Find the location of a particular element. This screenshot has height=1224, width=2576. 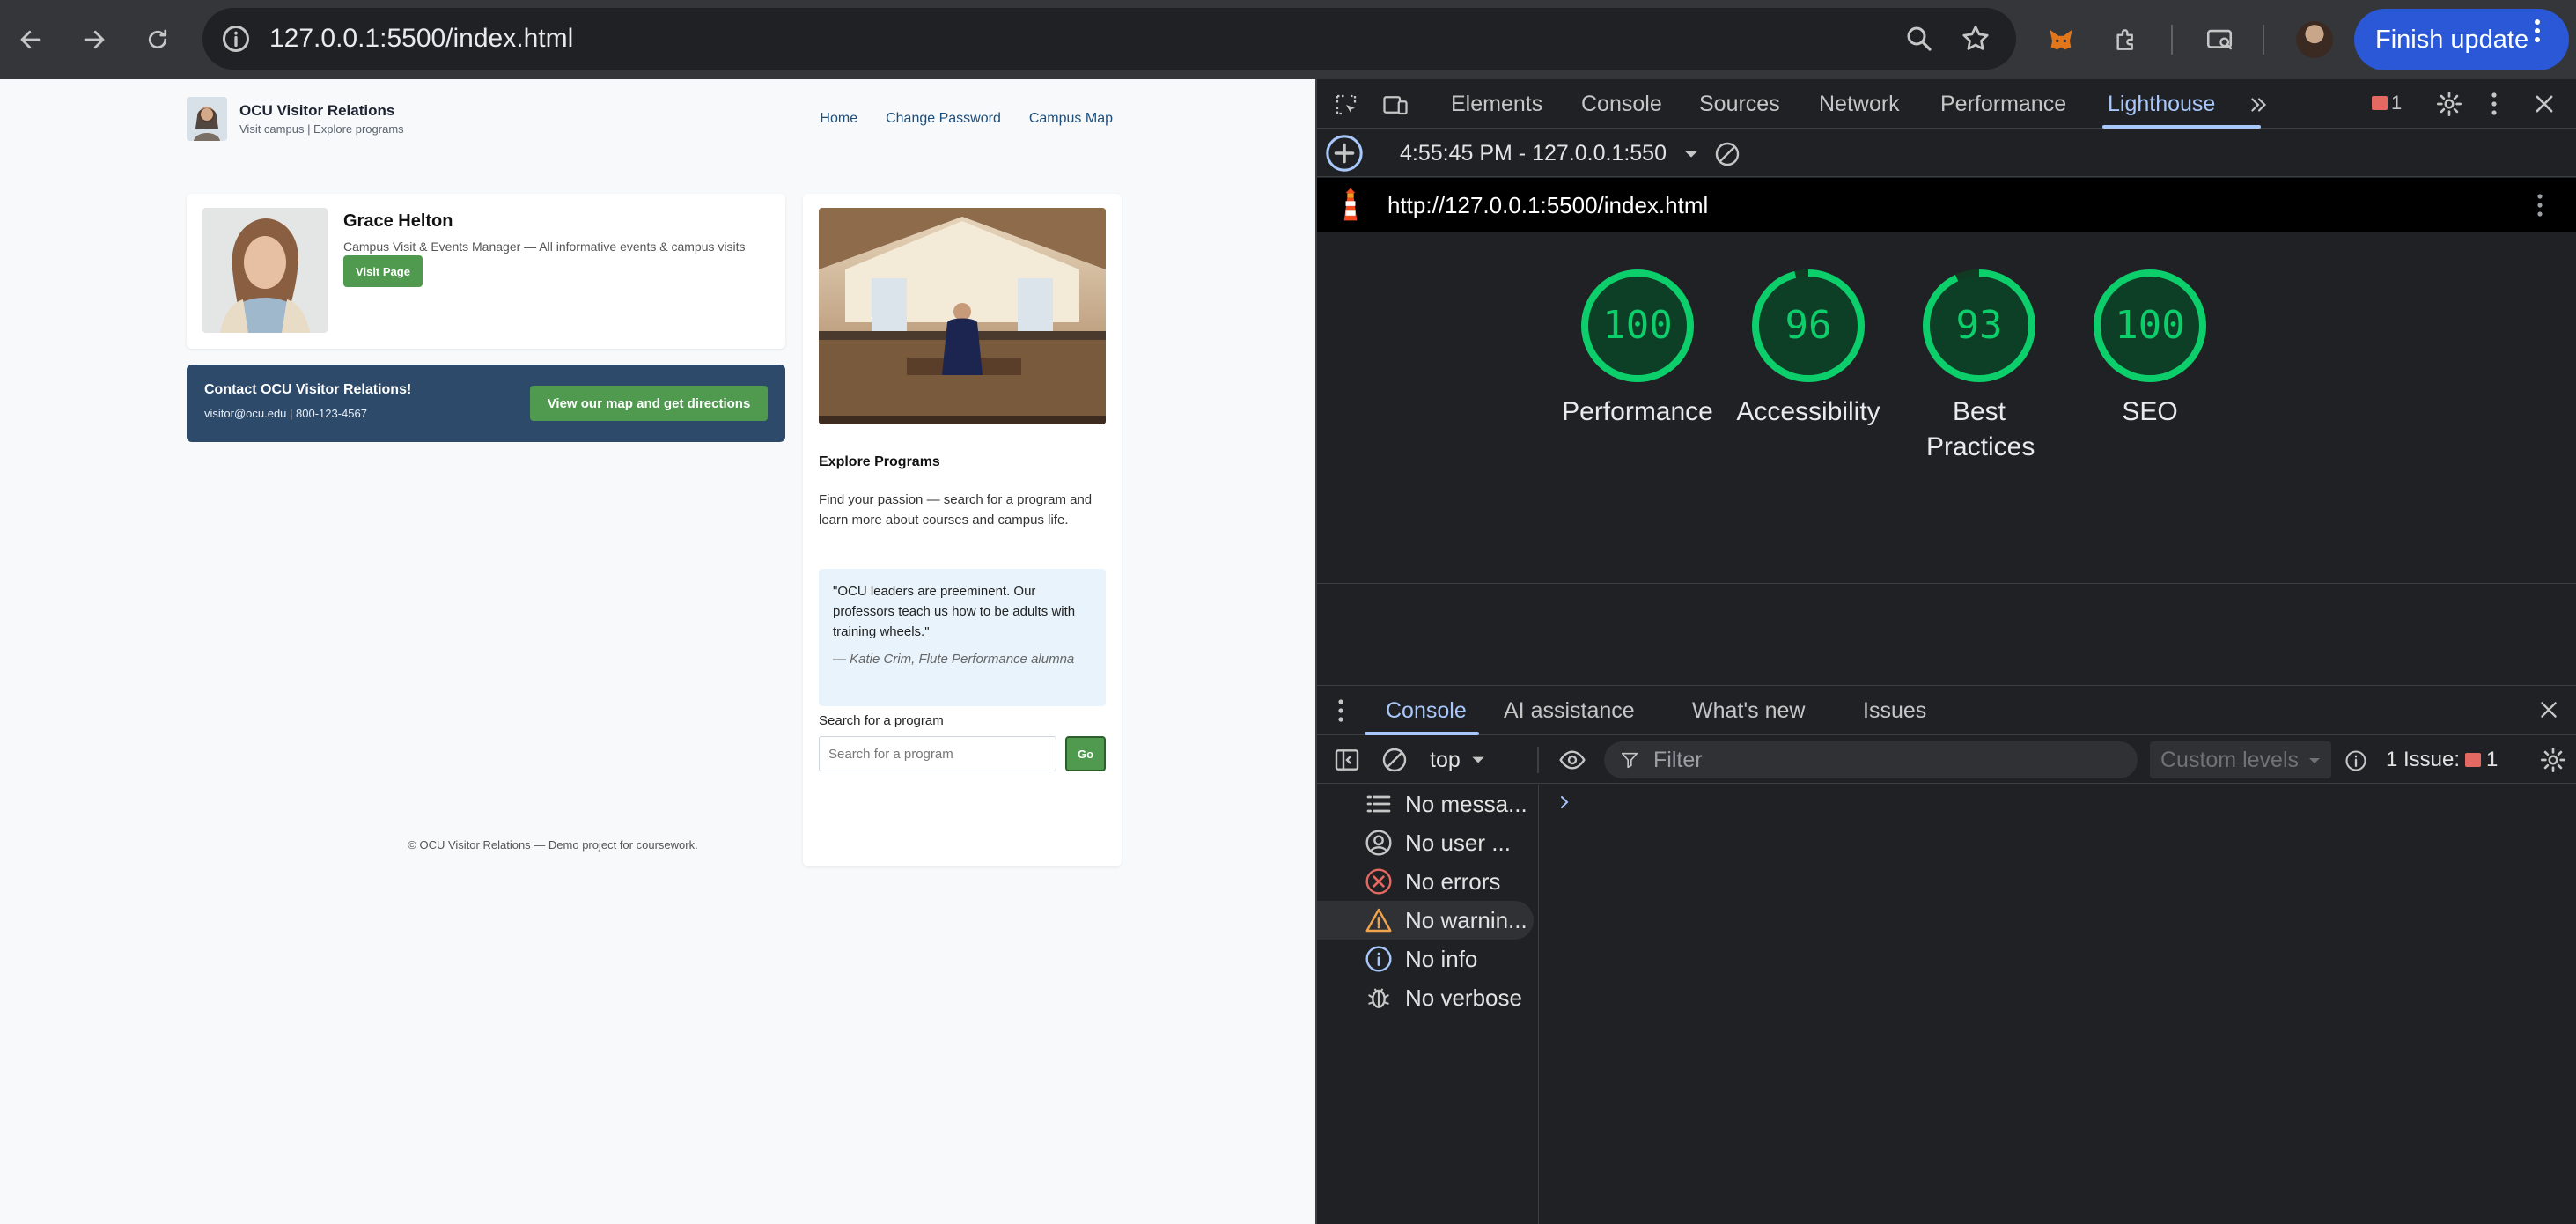

tab-sources: Sources is located at coordinates (1740, 104).